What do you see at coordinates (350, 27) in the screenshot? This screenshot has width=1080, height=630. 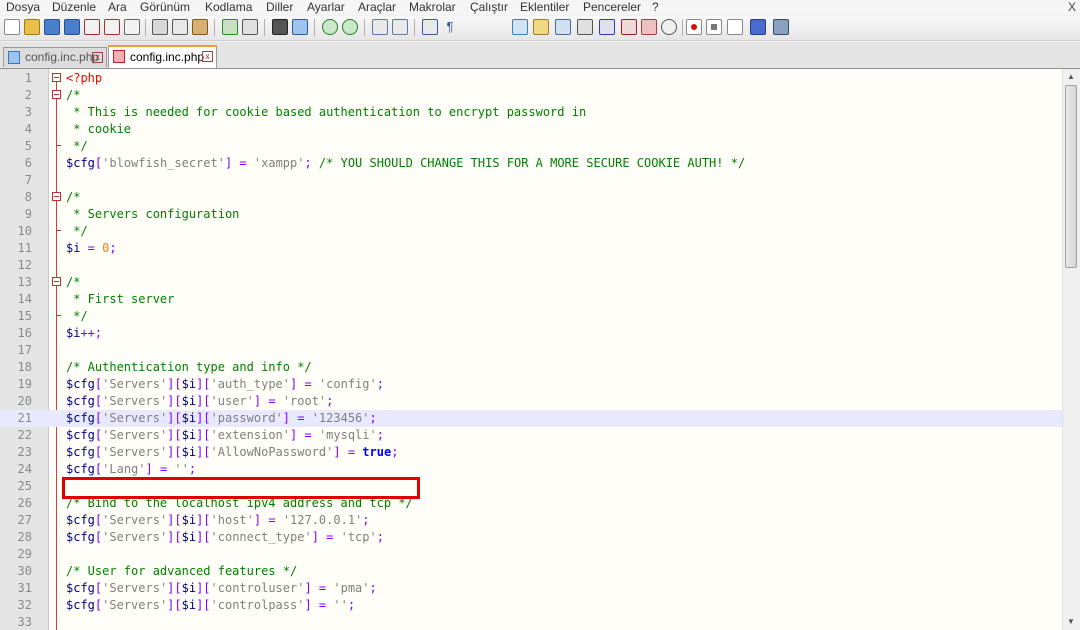 I see `zoom-out-icon` at bounding box center [350, 27].